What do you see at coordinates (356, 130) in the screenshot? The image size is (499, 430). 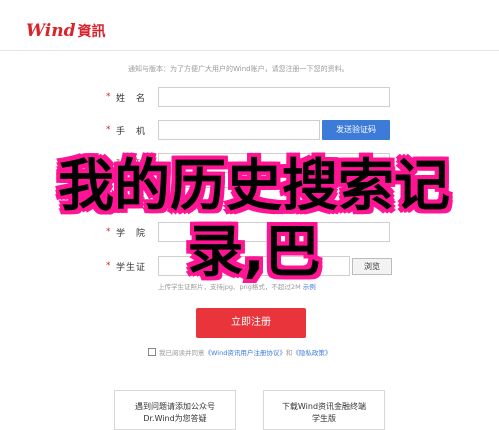 I see `send-code-button: 发送验证码` at bounding box center [356, 130].